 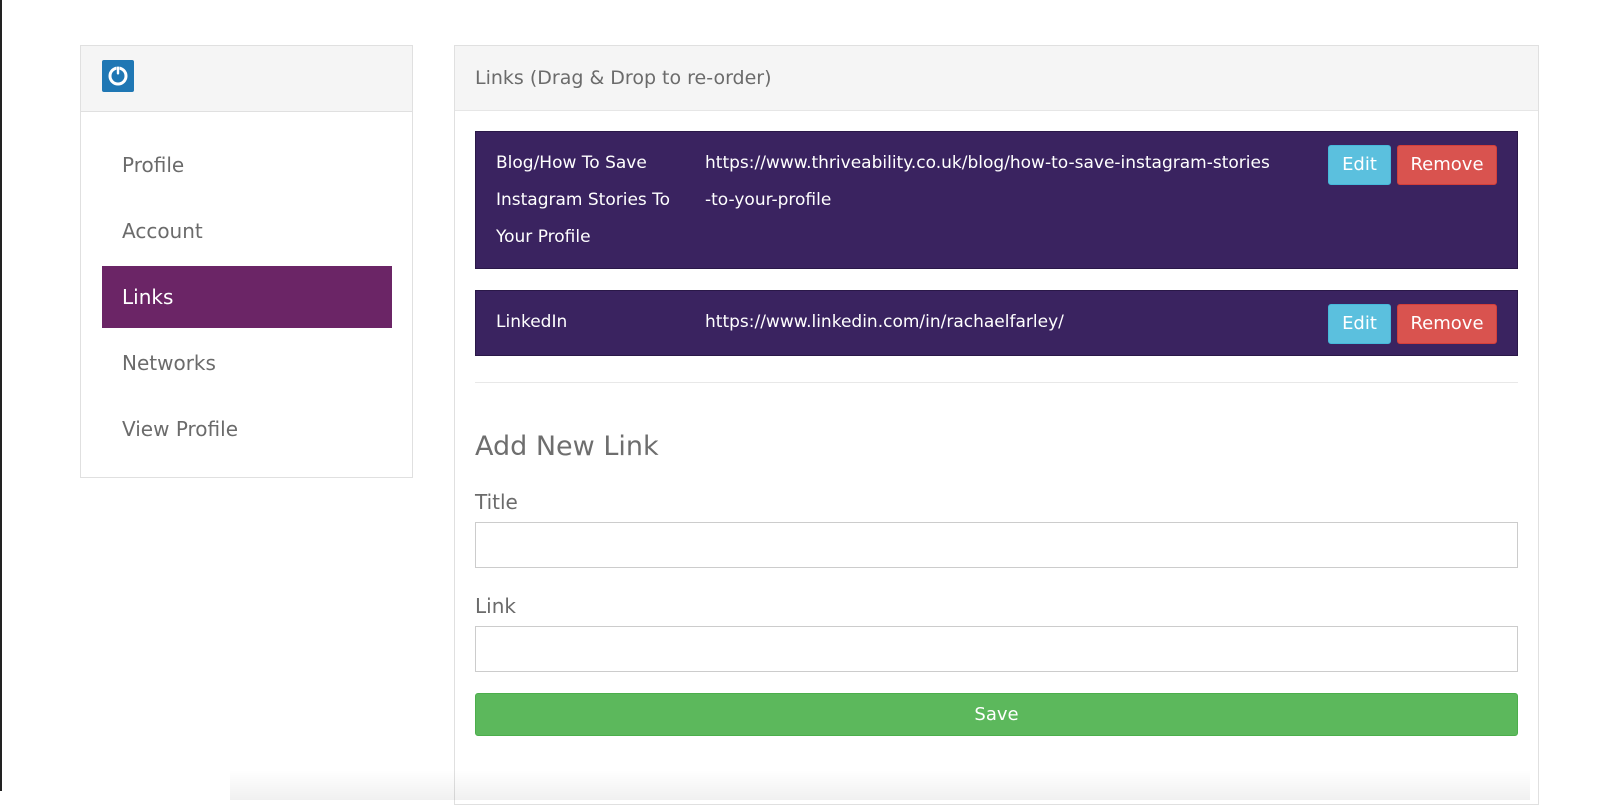 What do you see at coordinates (247, 363) in the screenshot?
I see `sidebar-item-networks: Networks` at bounding box center [247, 363].